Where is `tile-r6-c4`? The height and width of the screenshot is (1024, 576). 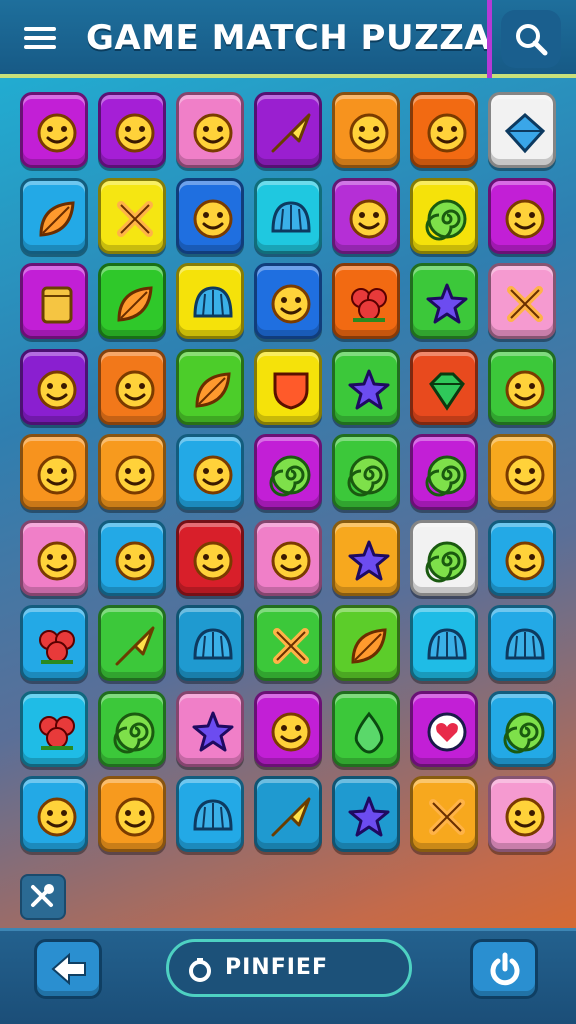
tile-r6-c4 is located at coordinates (288, 557).